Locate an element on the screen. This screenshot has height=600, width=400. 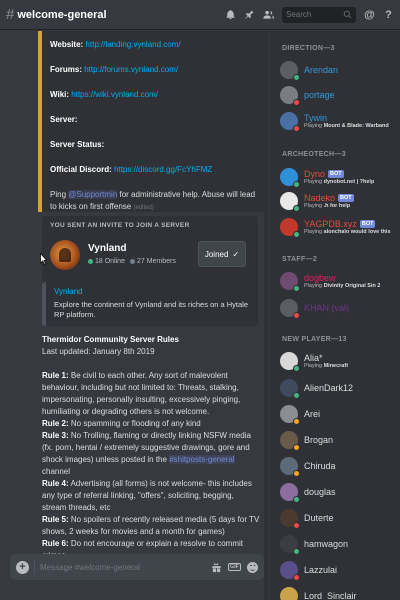
bot-badge: BOT is located at coordinates (346, 198).